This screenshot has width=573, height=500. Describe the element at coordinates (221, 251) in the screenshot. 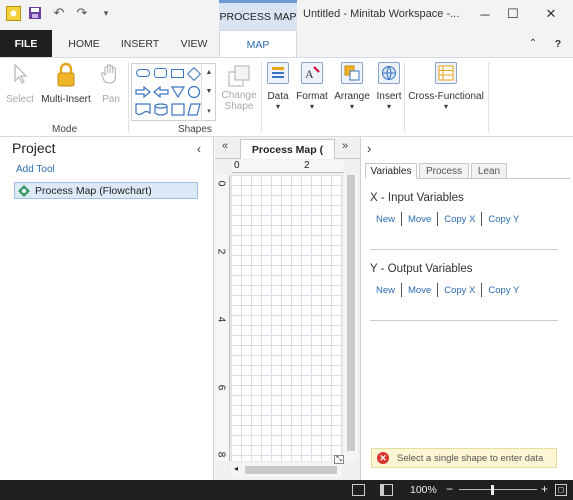

I see `ruler-label: 2` at that location.